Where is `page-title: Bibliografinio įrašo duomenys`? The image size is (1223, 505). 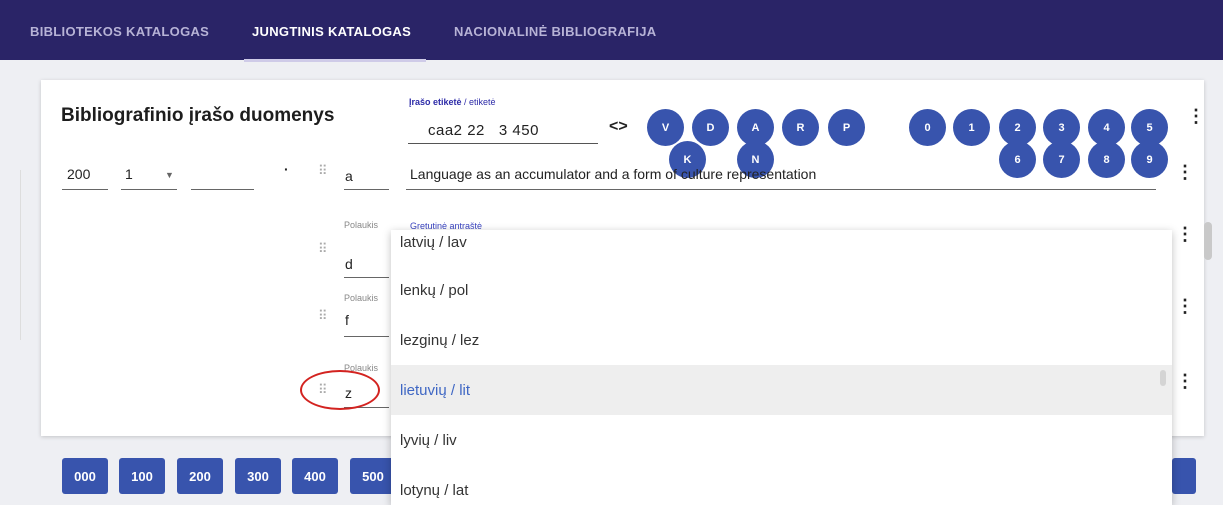 page-title: Bibliografinio įrašo duomenys is located at coordinates (198, 115).